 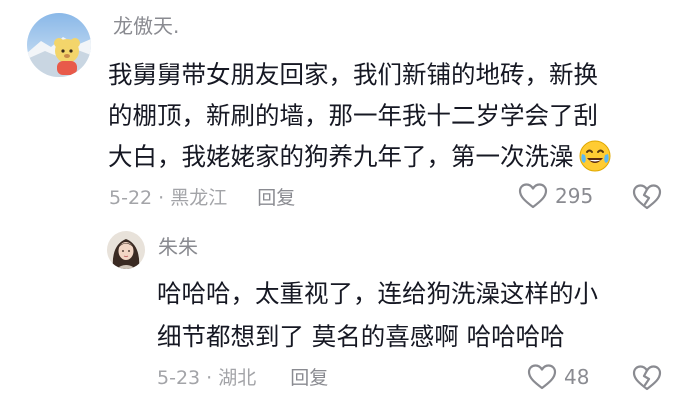 What do you see at coordinates (360, 156) in the screenshot?
I see `comment-text-line: 大白，我姥姥家的狗养九年了，第一次洗澡` at bounding box center [360, 156].